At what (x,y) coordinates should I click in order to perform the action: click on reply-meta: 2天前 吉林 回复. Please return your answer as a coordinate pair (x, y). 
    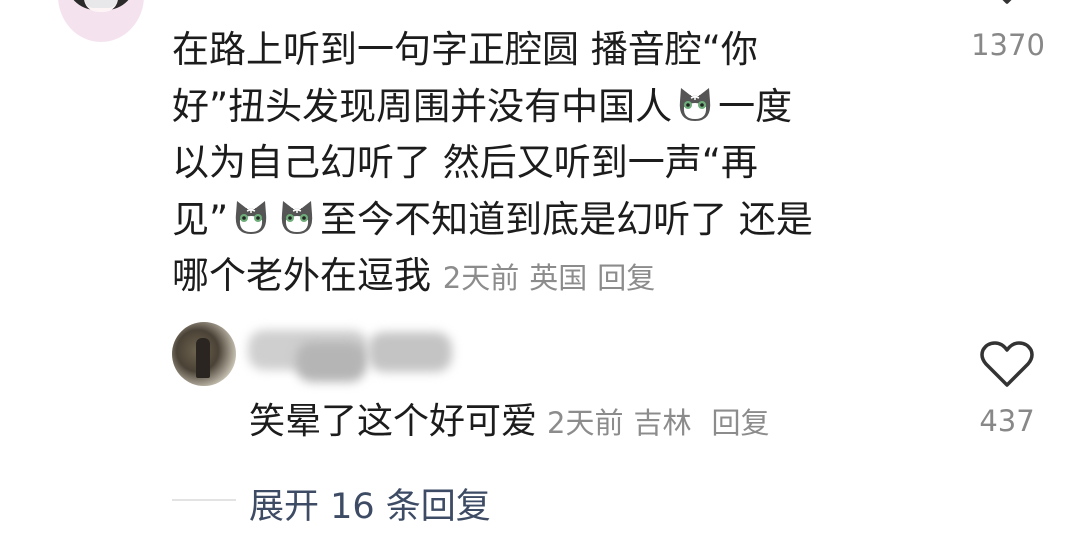
    Looking at the image, I should click on (653, 423).